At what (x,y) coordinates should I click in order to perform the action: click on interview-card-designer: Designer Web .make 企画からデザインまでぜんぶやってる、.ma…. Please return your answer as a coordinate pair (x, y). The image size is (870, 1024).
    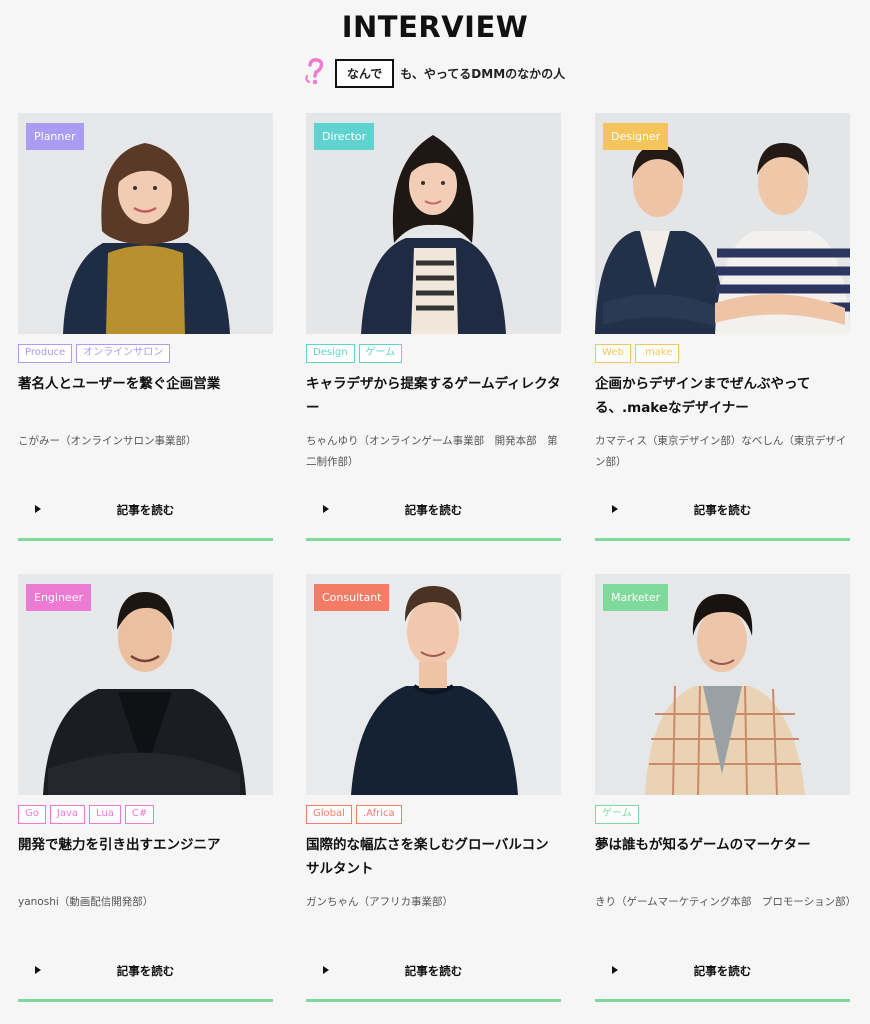
    Looking at the image, I should click on (722, 327).